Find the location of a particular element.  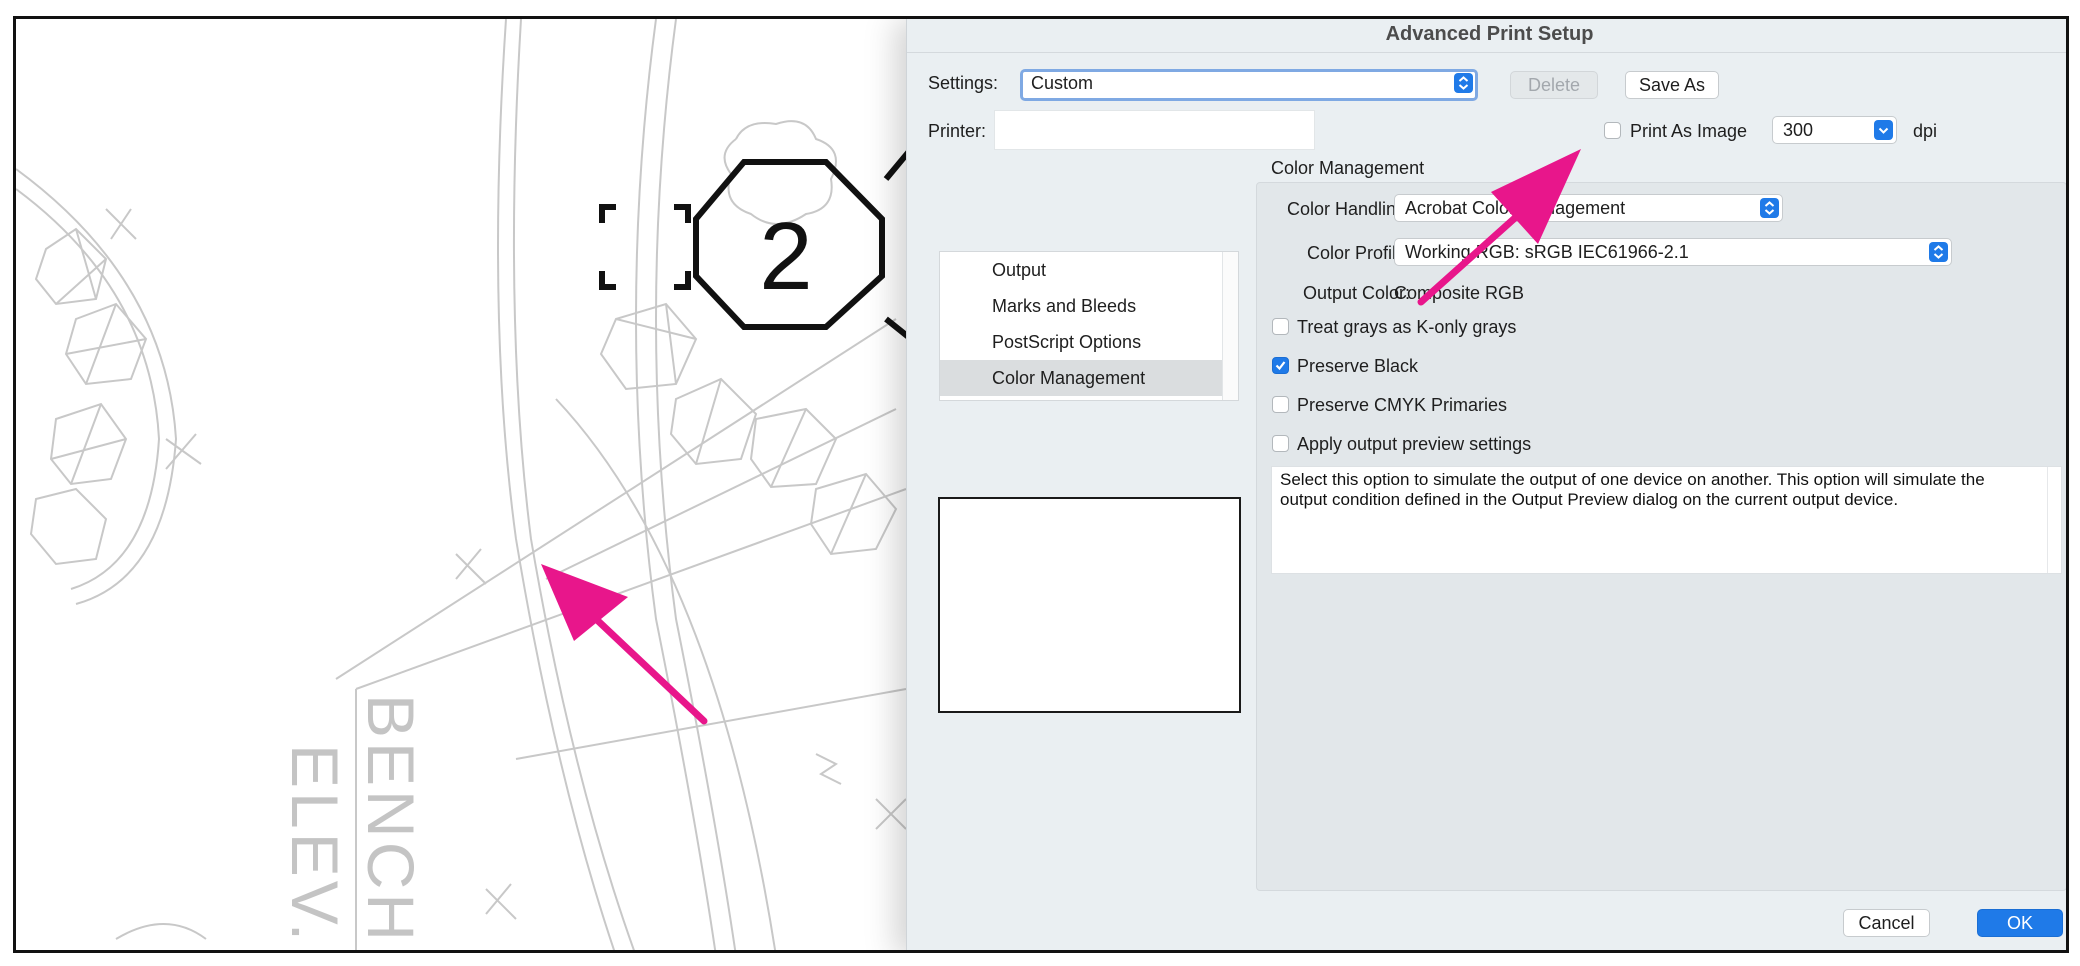

drawing-text-bench: BENCH is located at coordinates (391, 819).